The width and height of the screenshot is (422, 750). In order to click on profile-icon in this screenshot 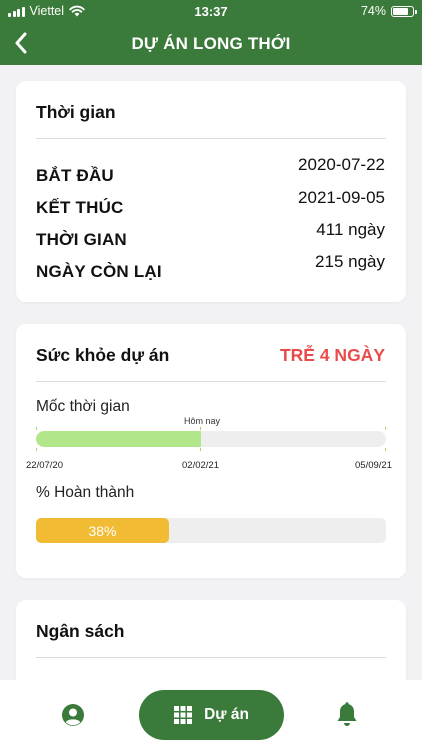, I will do `click(73, 715)`.